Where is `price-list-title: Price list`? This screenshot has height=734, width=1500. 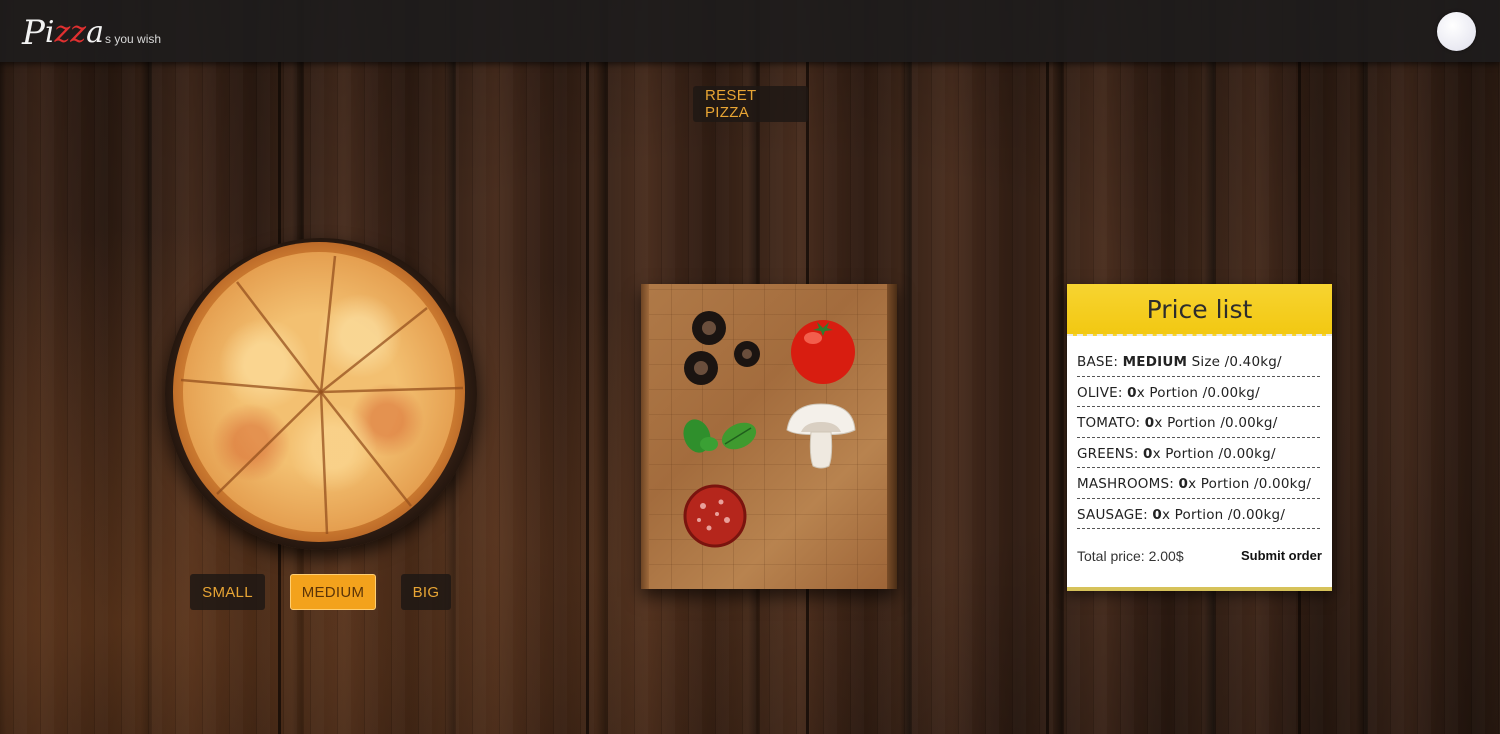
price-list-title: Price list is located at coordinates (1199, 309).